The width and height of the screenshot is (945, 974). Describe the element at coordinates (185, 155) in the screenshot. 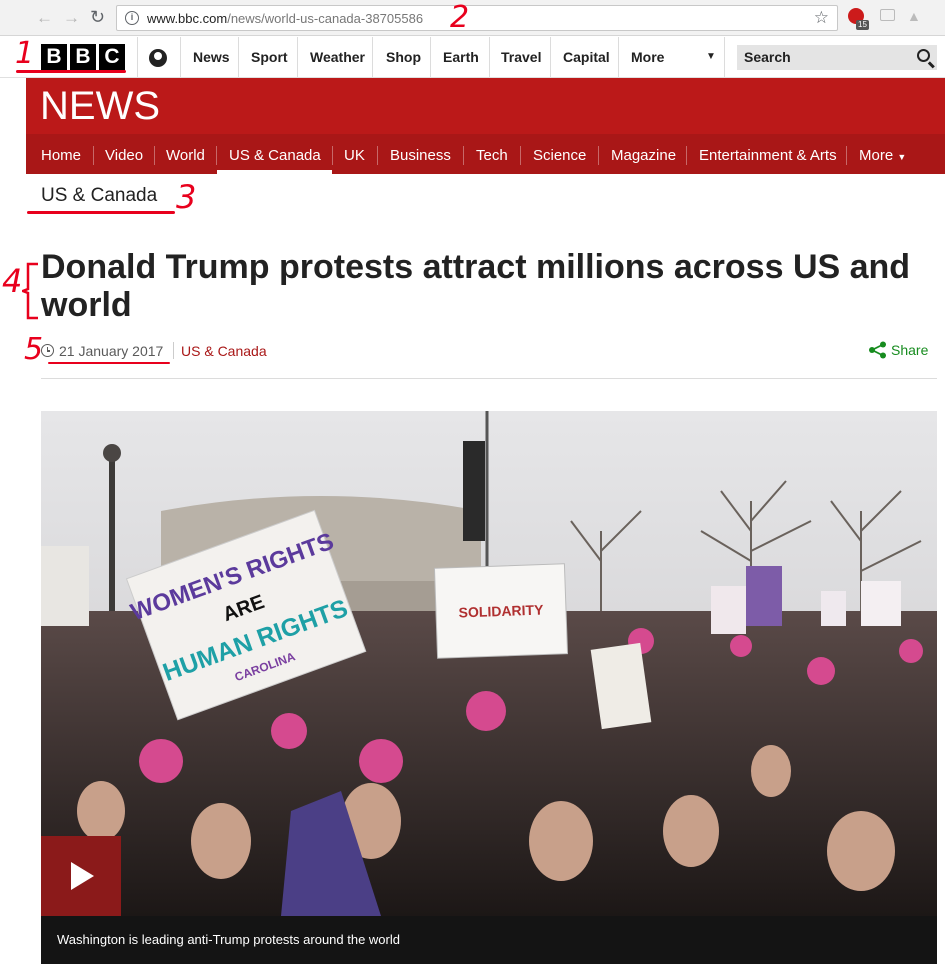

I see `nav-item-world: World` at that location.